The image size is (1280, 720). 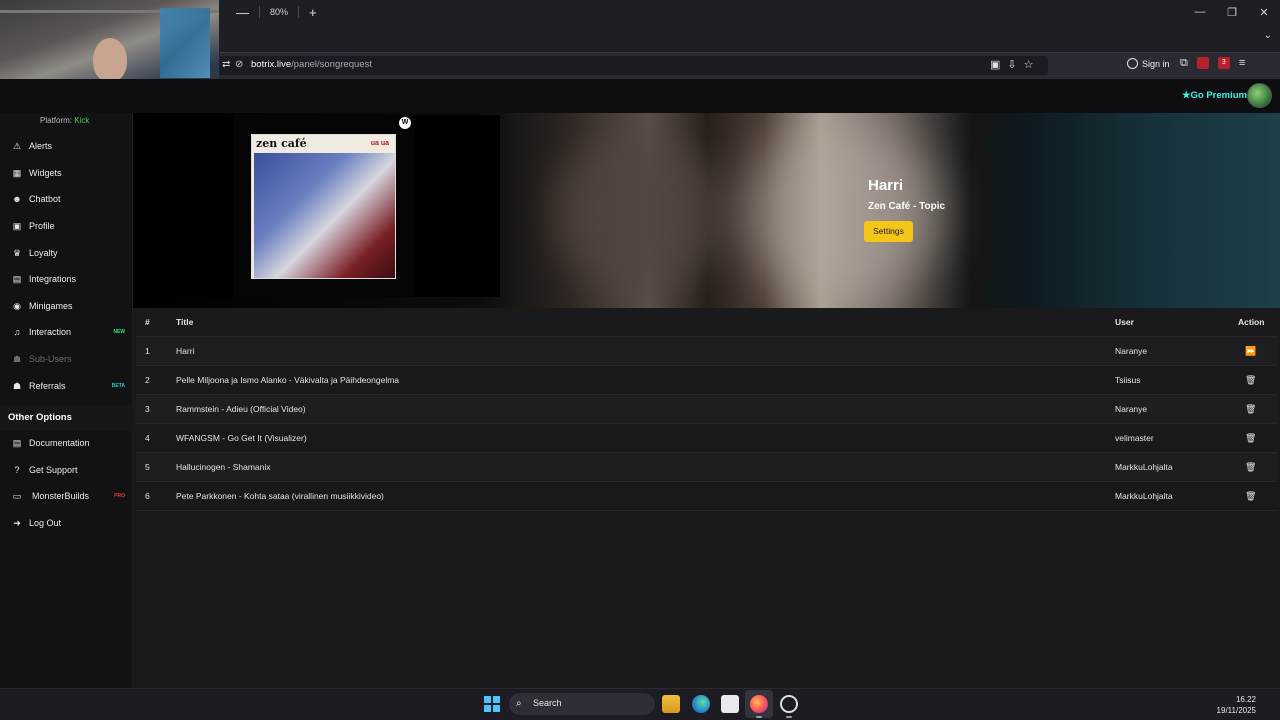 What do you see at coordinates (1156, 63) in the screenshot?
I see `sign-in-label: Sign in` at bounding box center [1156, 63].